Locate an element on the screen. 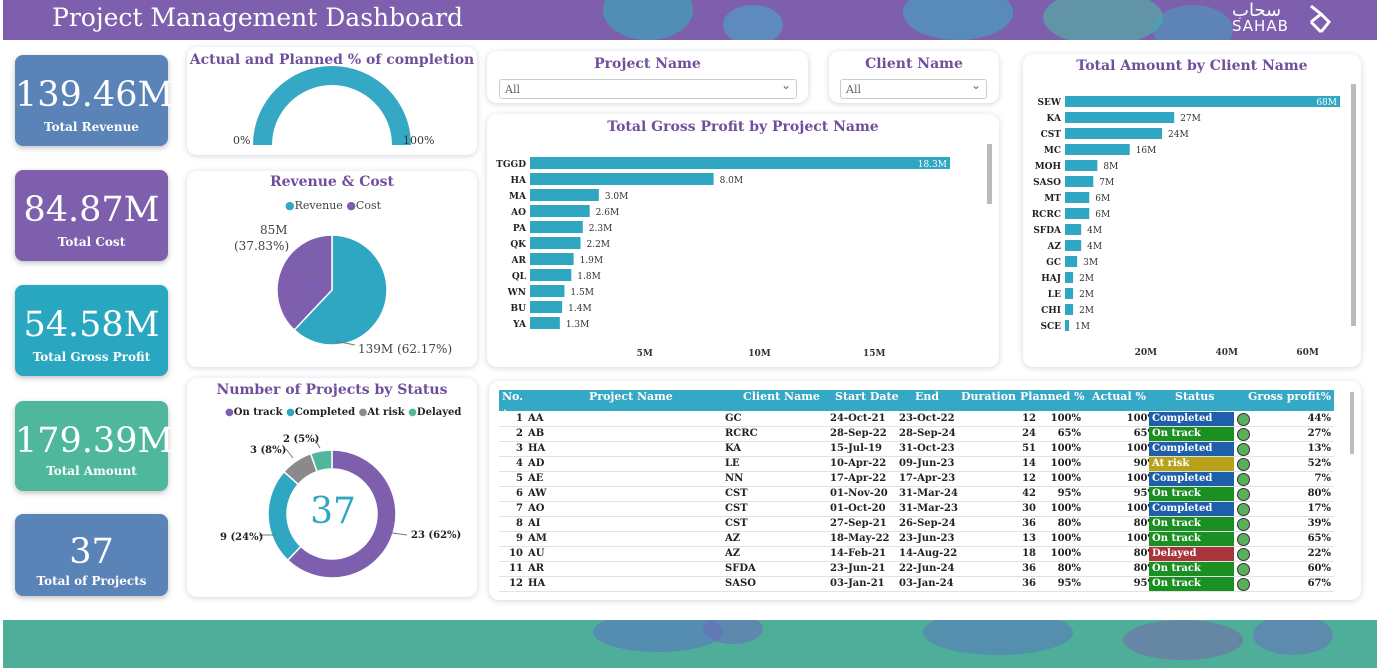 The width and height of the screenshot is (1380, 670). kpi-total-revenue: 139.46M Total Revenue is located at coordinates (94, 100).